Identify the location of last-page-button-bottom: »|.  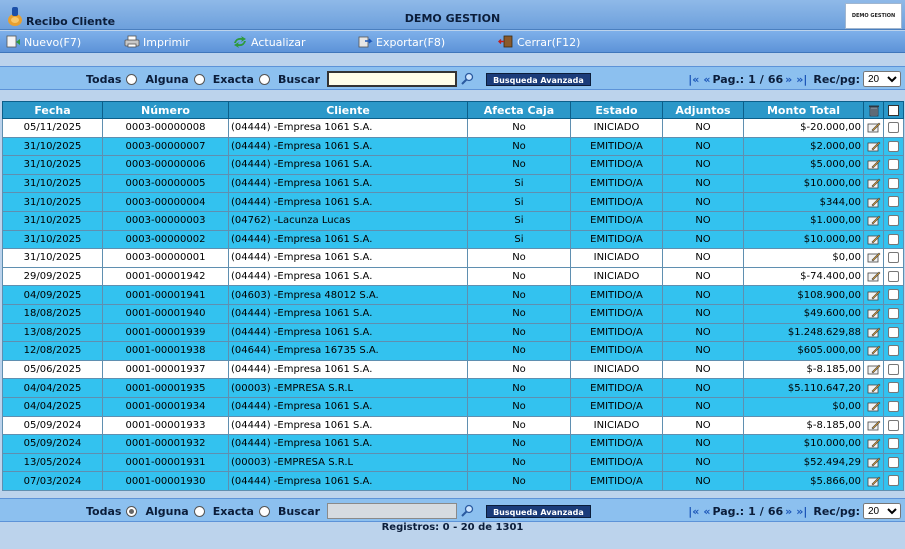
(801, 511).